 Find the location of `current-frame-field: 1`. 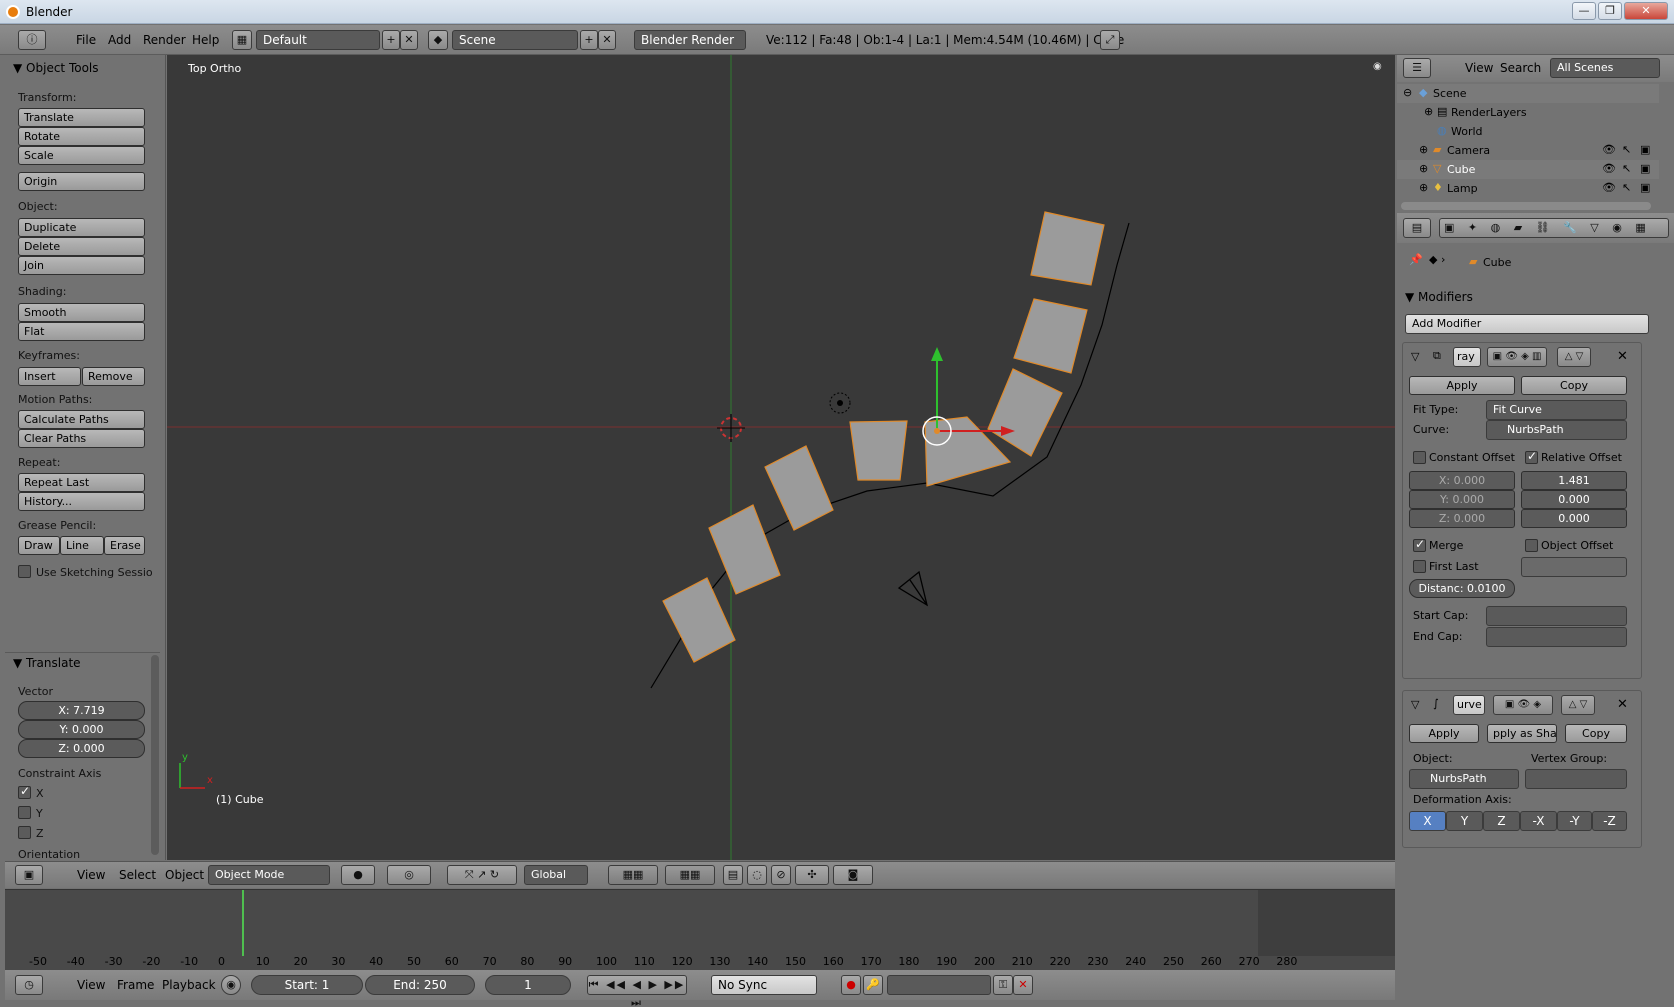

current-frame-field: 1 is located at coordinates (528, 985).